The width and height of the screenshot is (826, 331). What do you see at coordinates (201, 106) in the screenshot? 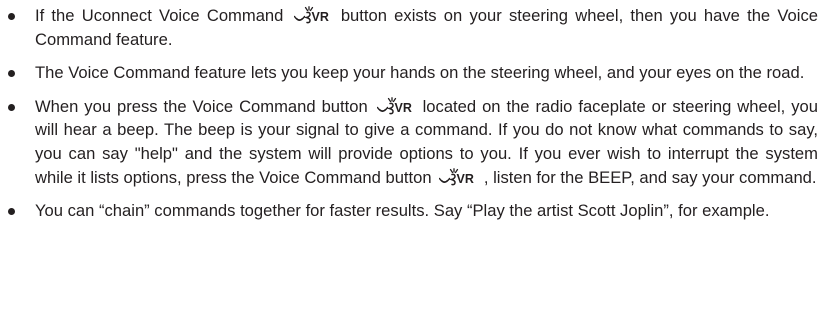
I see `bullet-text-before-icon: When you press the Voice Command button` at bounding box center [201, 106].